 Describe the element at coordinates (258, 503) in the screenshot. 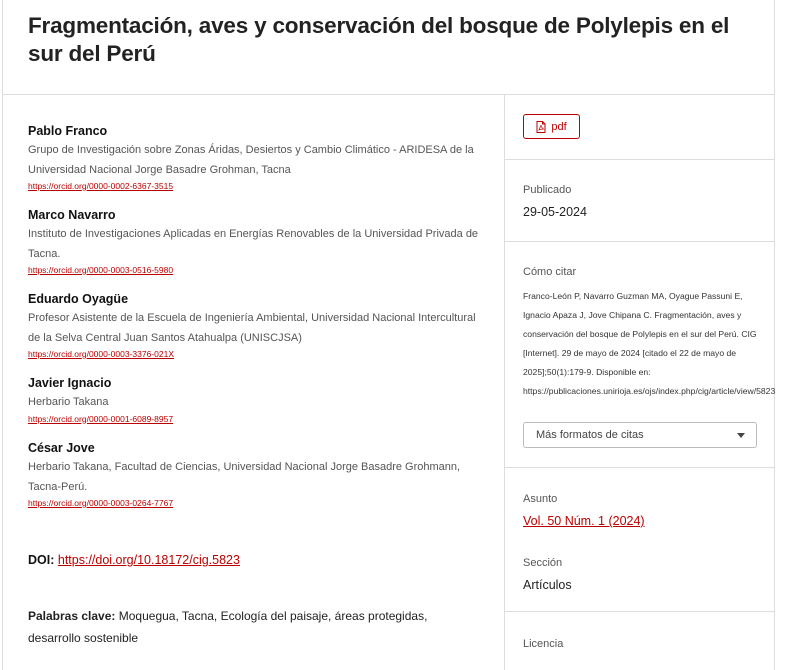

I see `author-orcid-link: https://orcid.org/0000-0003-0264-7767` at that location.